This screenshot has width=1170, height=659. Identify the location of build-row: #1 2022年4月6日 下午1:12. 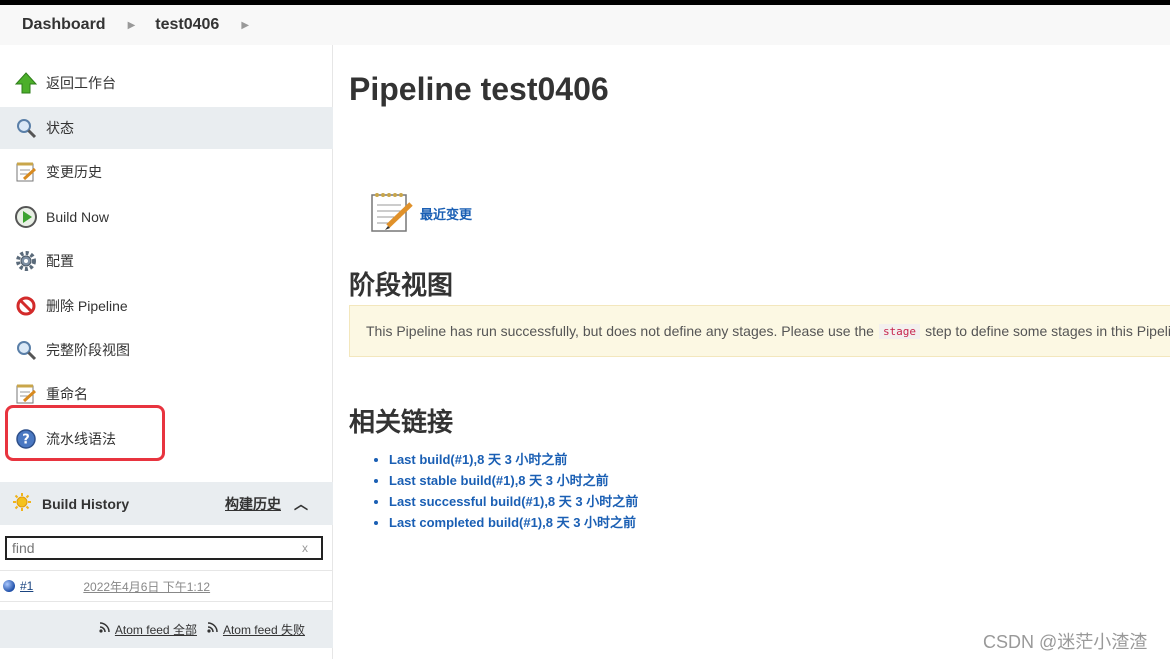
(166, 586).